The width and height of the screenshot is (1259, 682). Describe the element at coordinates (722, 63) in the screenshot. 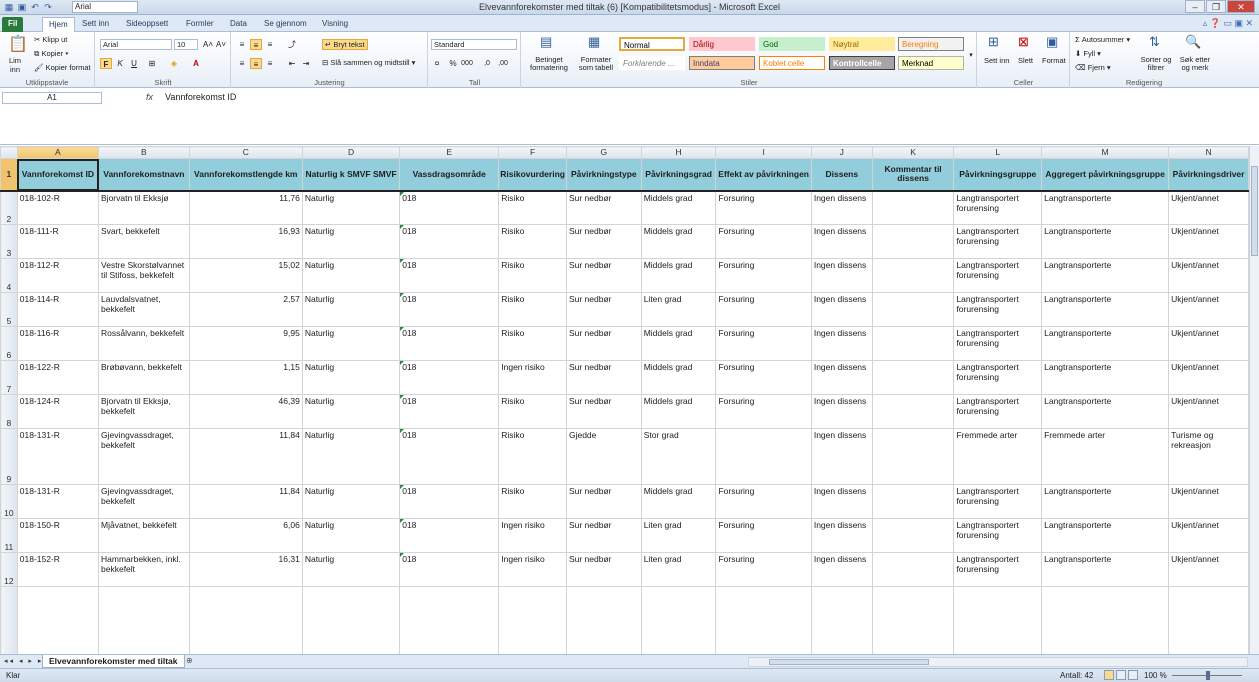

I see `cell-style-6: Inndata` at that location.